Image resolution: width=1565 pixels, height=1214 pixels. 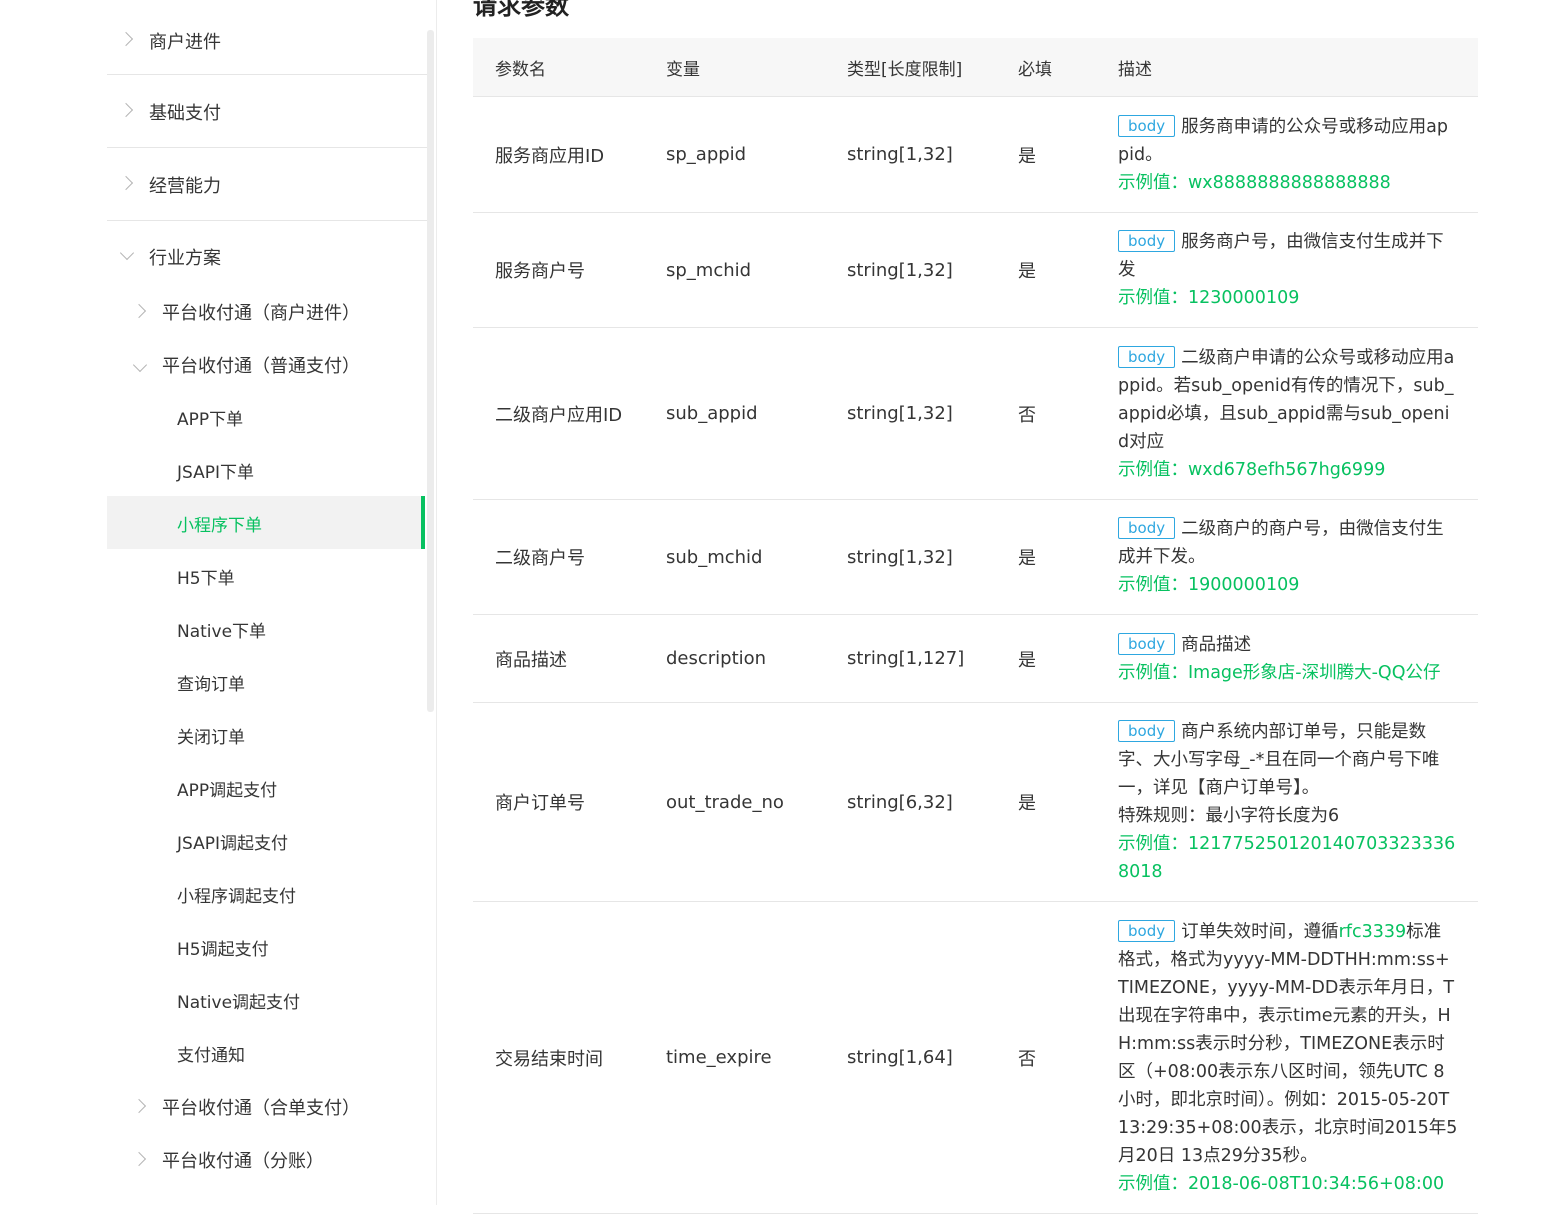 I want to click on column-header-description: 描述, so click(x=1287, y=67).